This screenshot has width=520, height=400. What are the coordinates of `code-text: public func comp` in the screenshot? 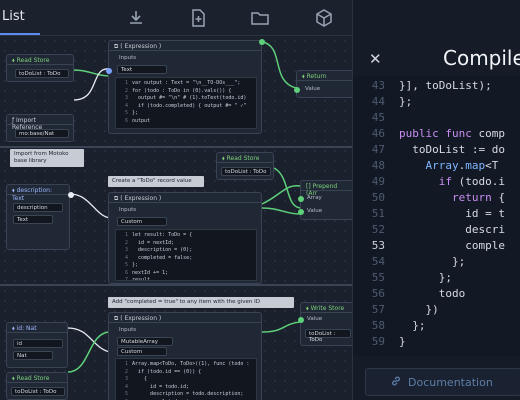 It's located at (452, 133).